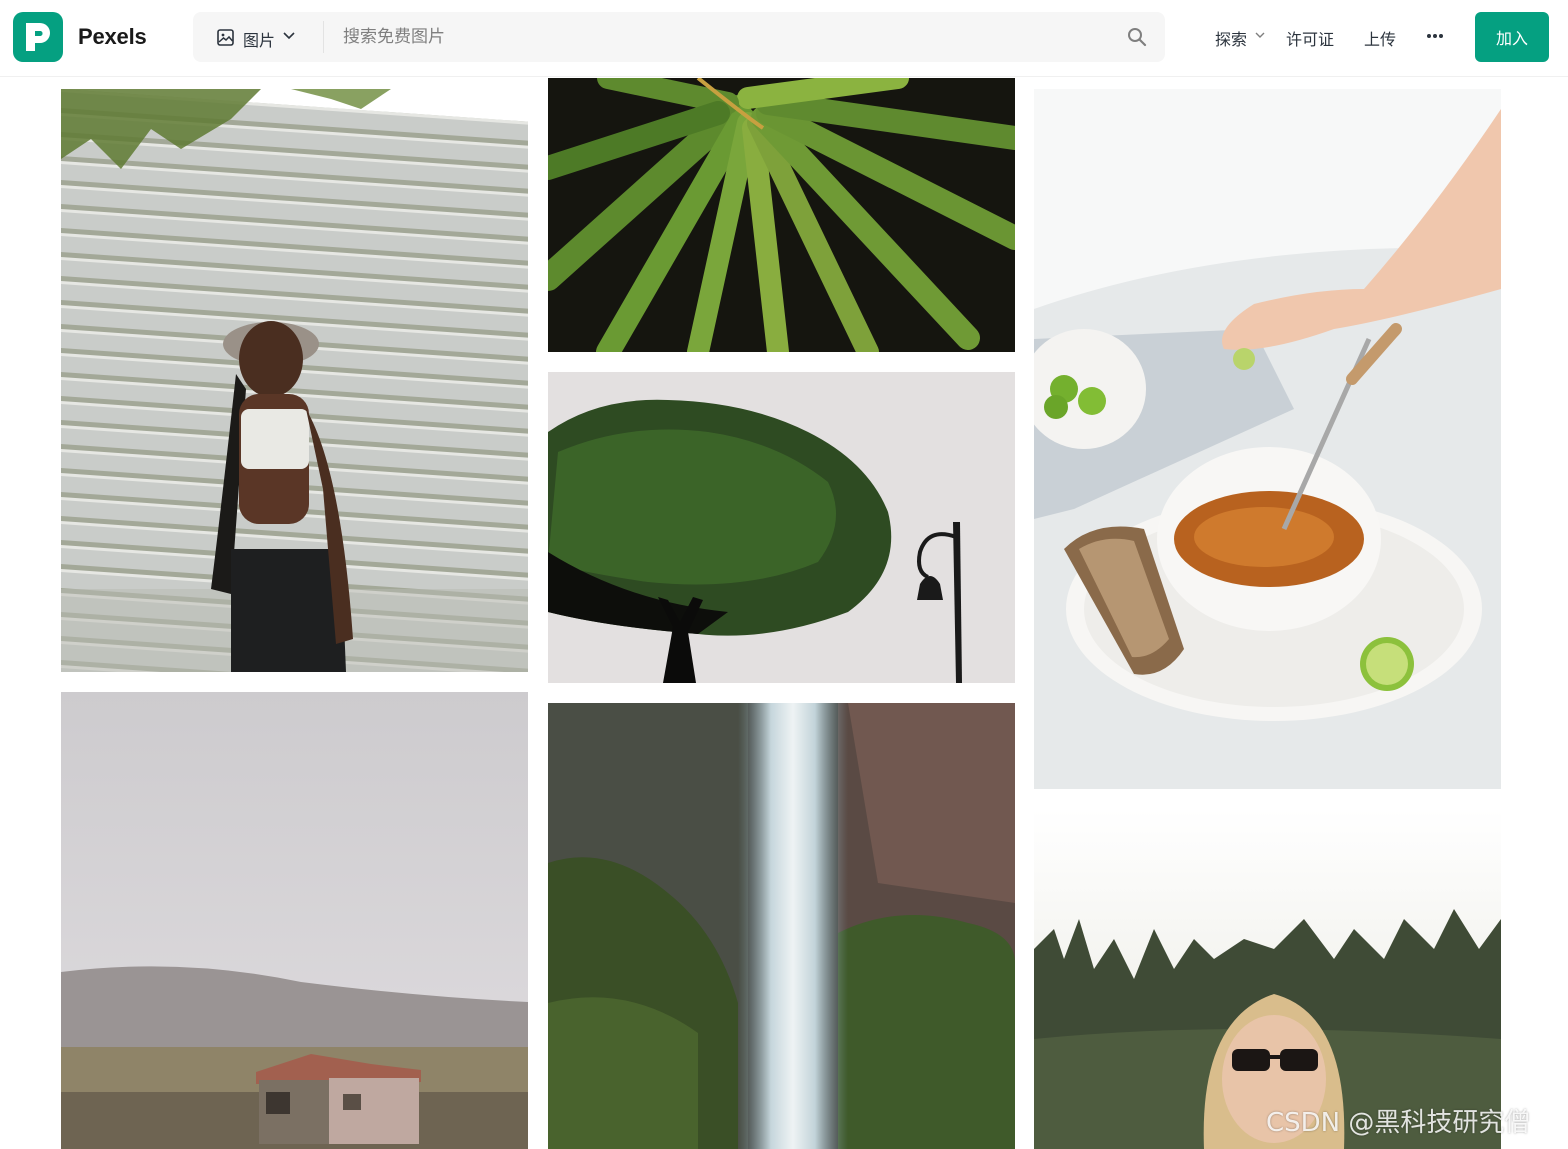 Image resolution: width=1568 pixels, height=1149 pixels. What do you see at coordinates (1310, 38) in the screenshot?
I see `nav-license: 许可证` at bounding box center [1310, 38].